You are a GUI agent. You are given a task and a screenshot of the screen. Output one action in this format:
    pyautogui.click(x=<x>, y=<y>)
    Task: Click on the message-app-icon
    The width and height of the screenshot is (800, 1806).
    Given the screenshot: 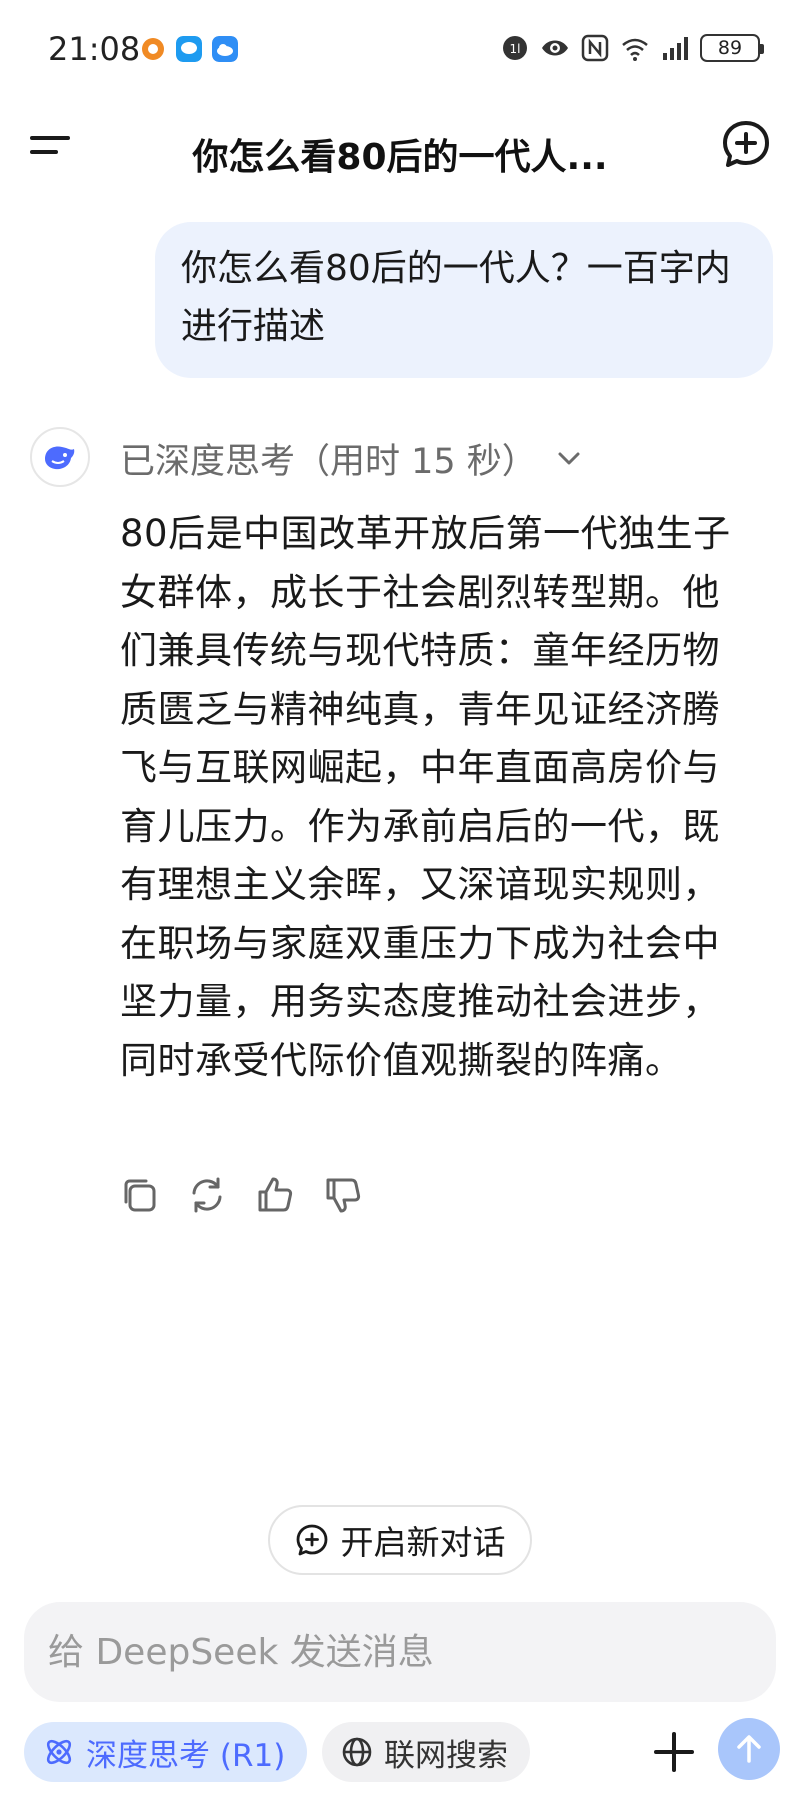 What is the action you would take?
    pyautogui.click(x=189, y=49)
    